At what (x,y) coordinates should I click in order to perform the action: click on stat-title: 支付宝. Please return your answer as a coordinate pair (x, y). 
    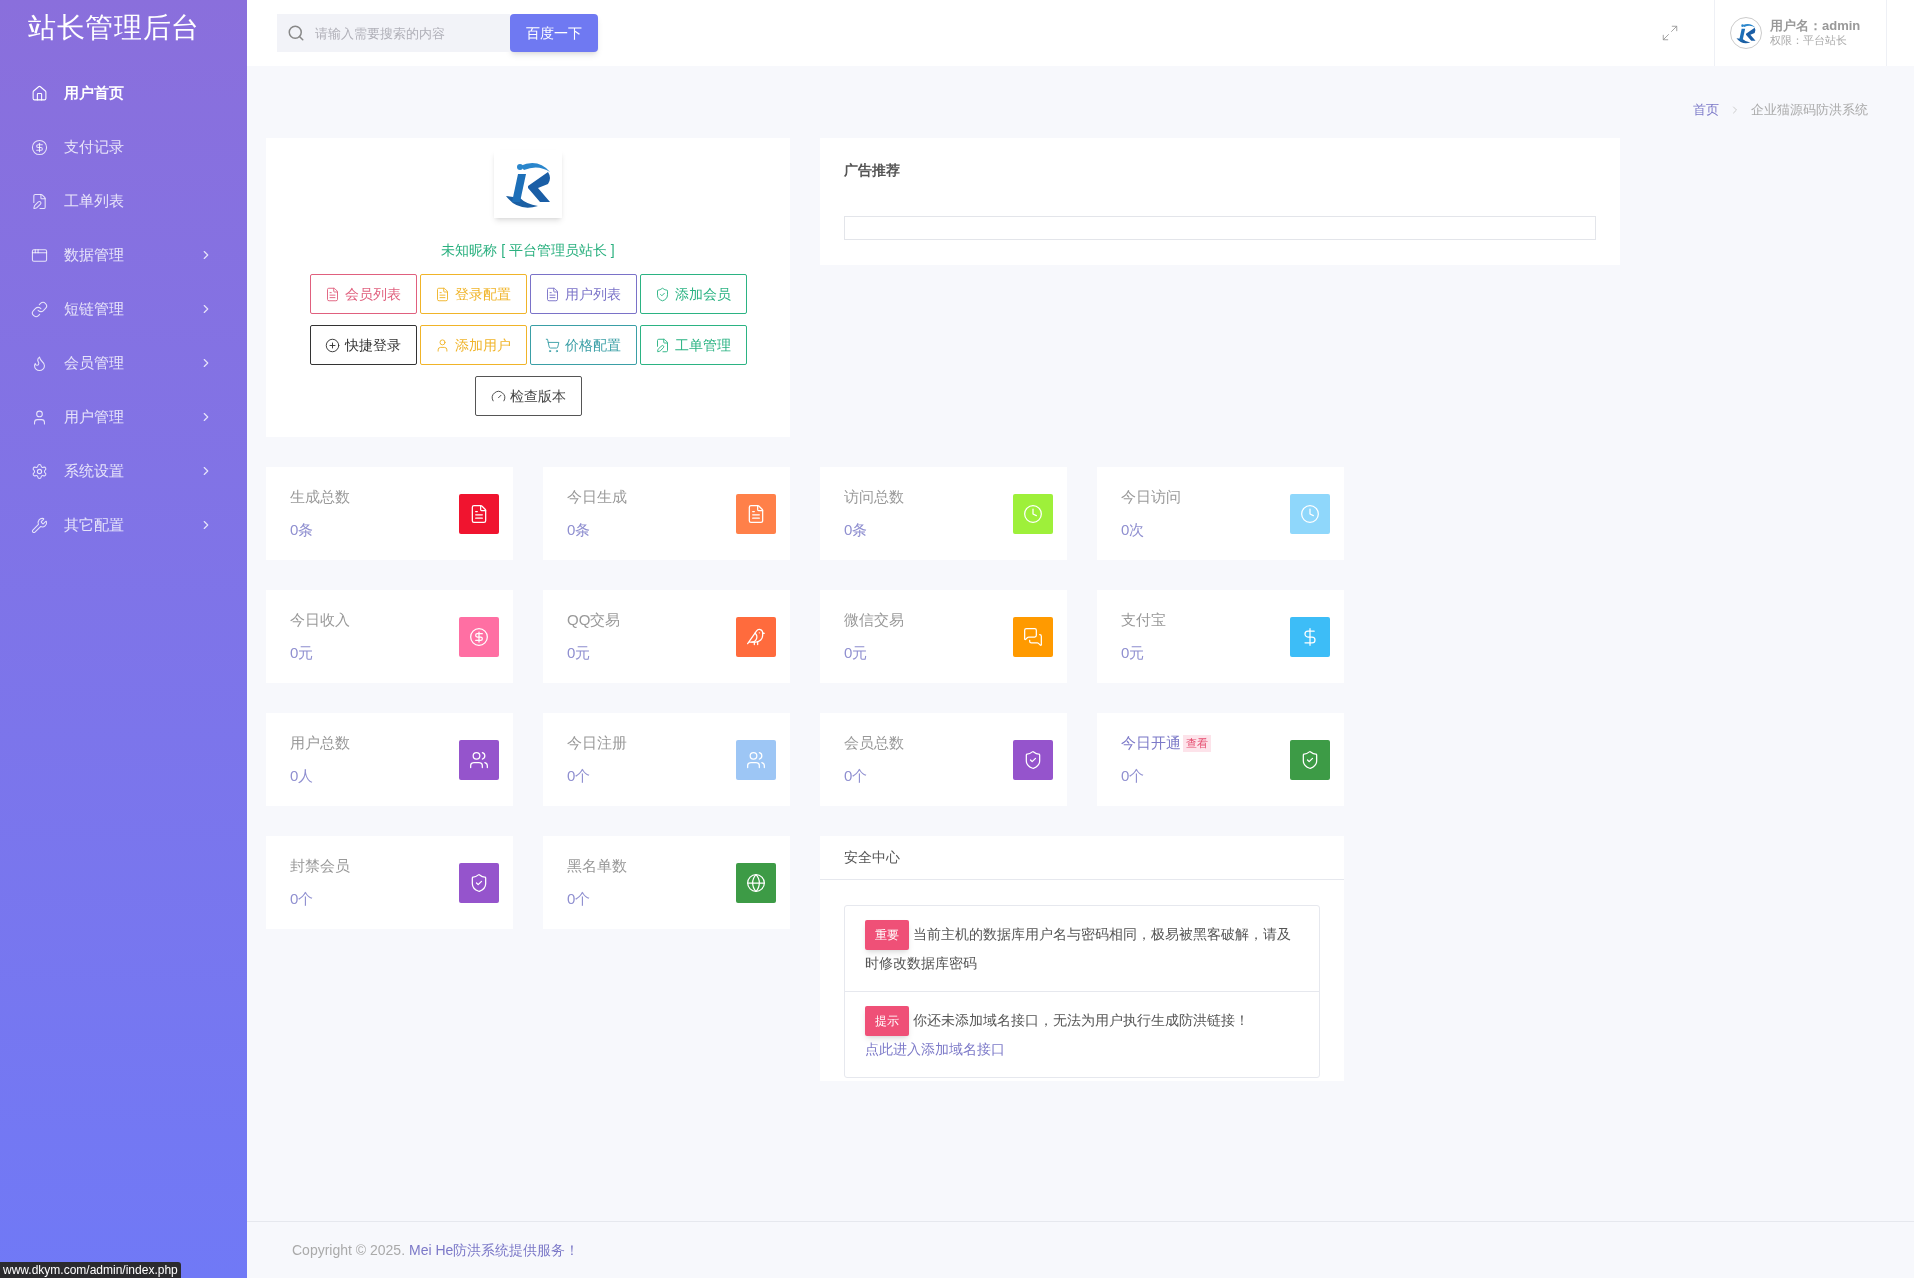
    Looking at the image, I should click on (1143, 620).